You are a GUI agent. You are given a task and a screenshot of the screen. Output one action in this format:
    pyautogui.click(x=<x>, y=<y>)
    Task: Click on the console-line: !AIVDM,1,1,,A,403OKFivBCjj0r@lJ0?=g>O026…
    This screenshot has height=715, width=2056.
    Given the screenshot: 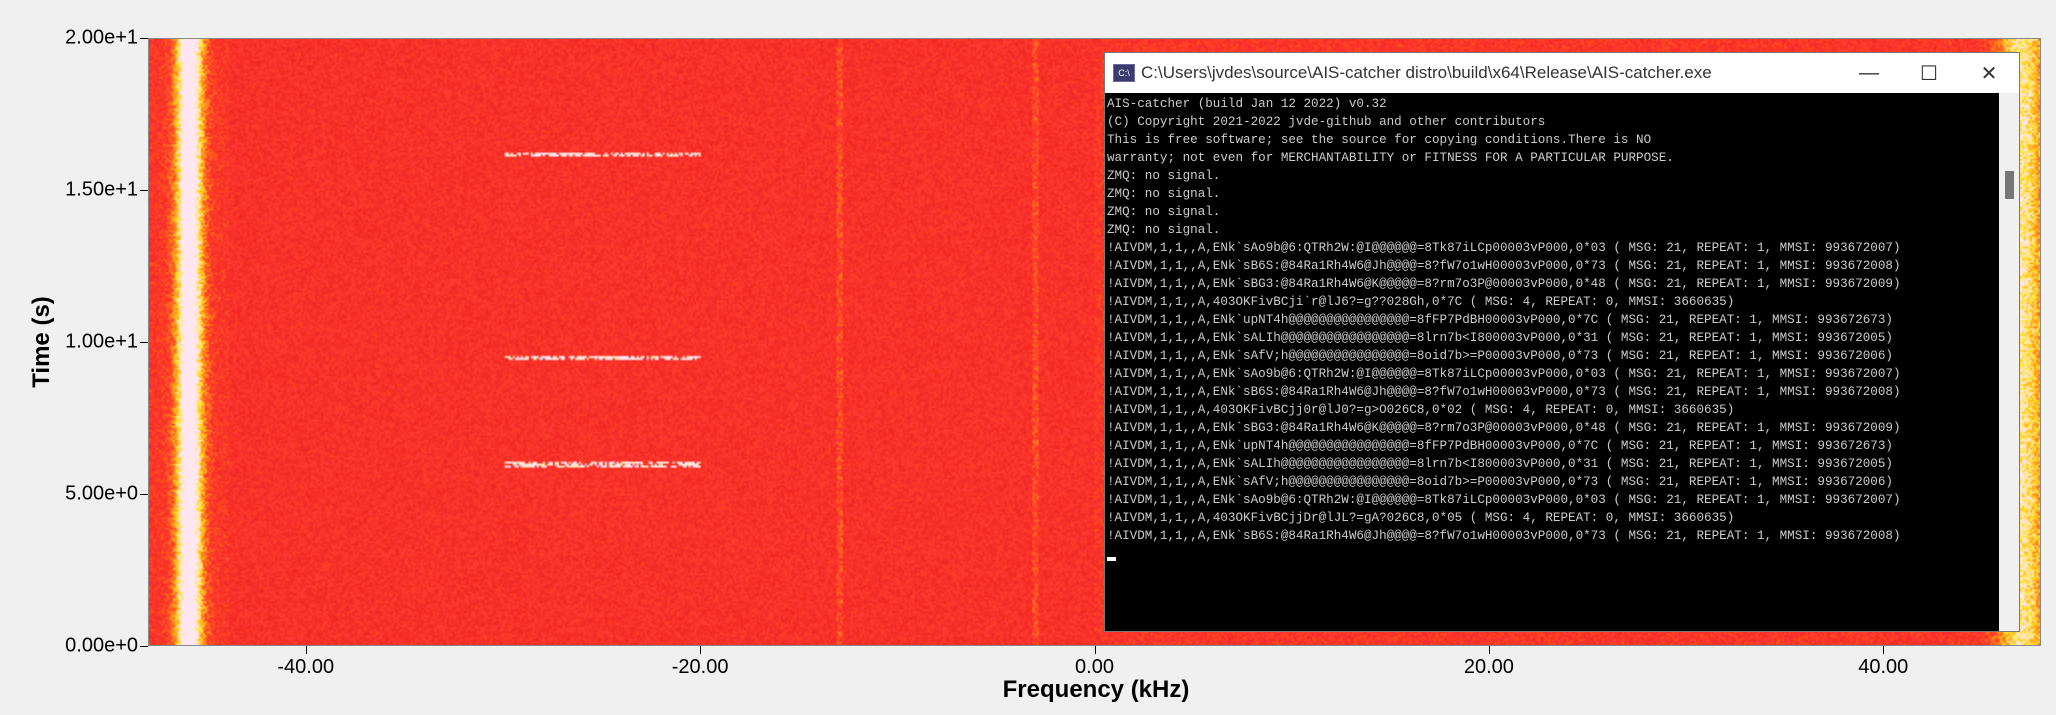 What is the action you would take?
    pyautogui.click(x=1421, y=410)
    